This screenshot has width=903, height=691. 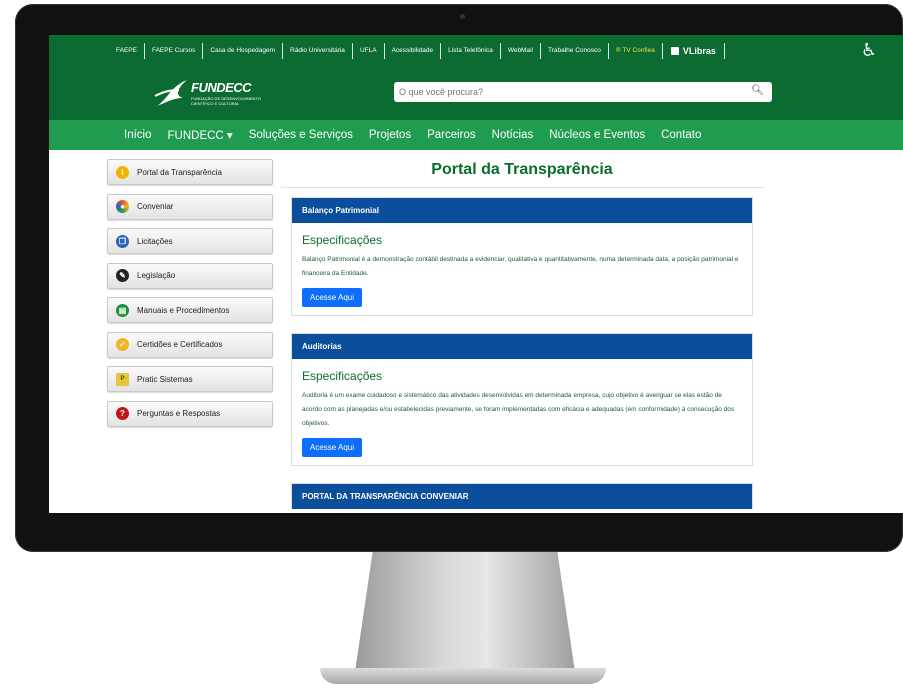 What do you see at coordinates (174, 50) in the screenshot?
I see `top-link-faepe-cursos: FAEPE Cursos` at bounding box center [174, 50].